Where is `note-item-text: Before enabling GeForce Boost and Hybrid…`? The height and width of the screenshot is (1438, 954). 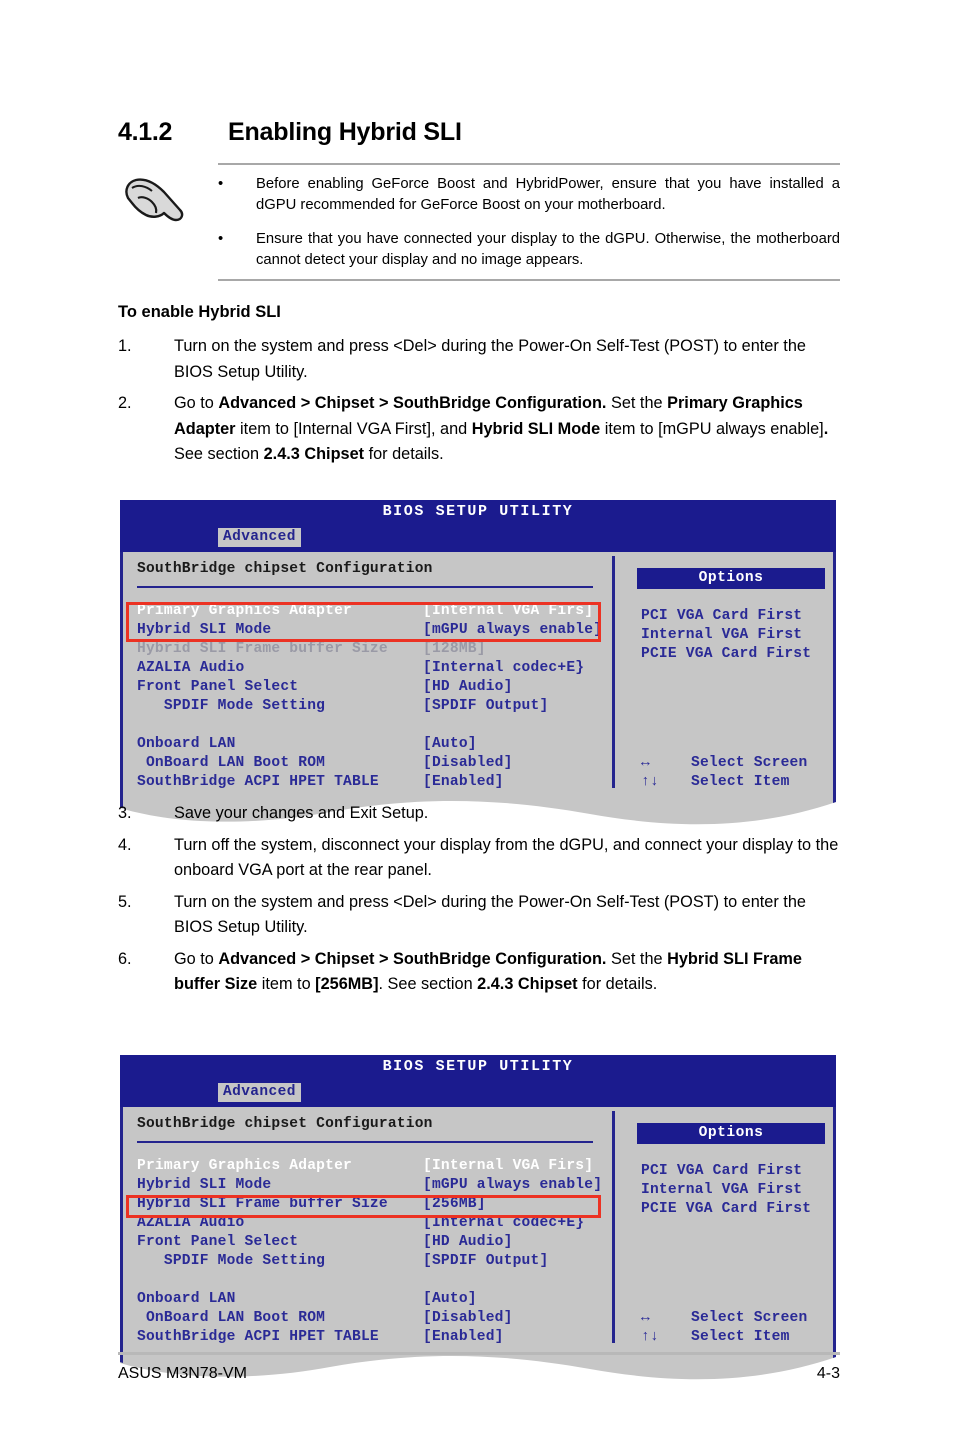 note-item-text: Before enabling GeForce Boost and Hybrid… is located at coordinates (548, 194).